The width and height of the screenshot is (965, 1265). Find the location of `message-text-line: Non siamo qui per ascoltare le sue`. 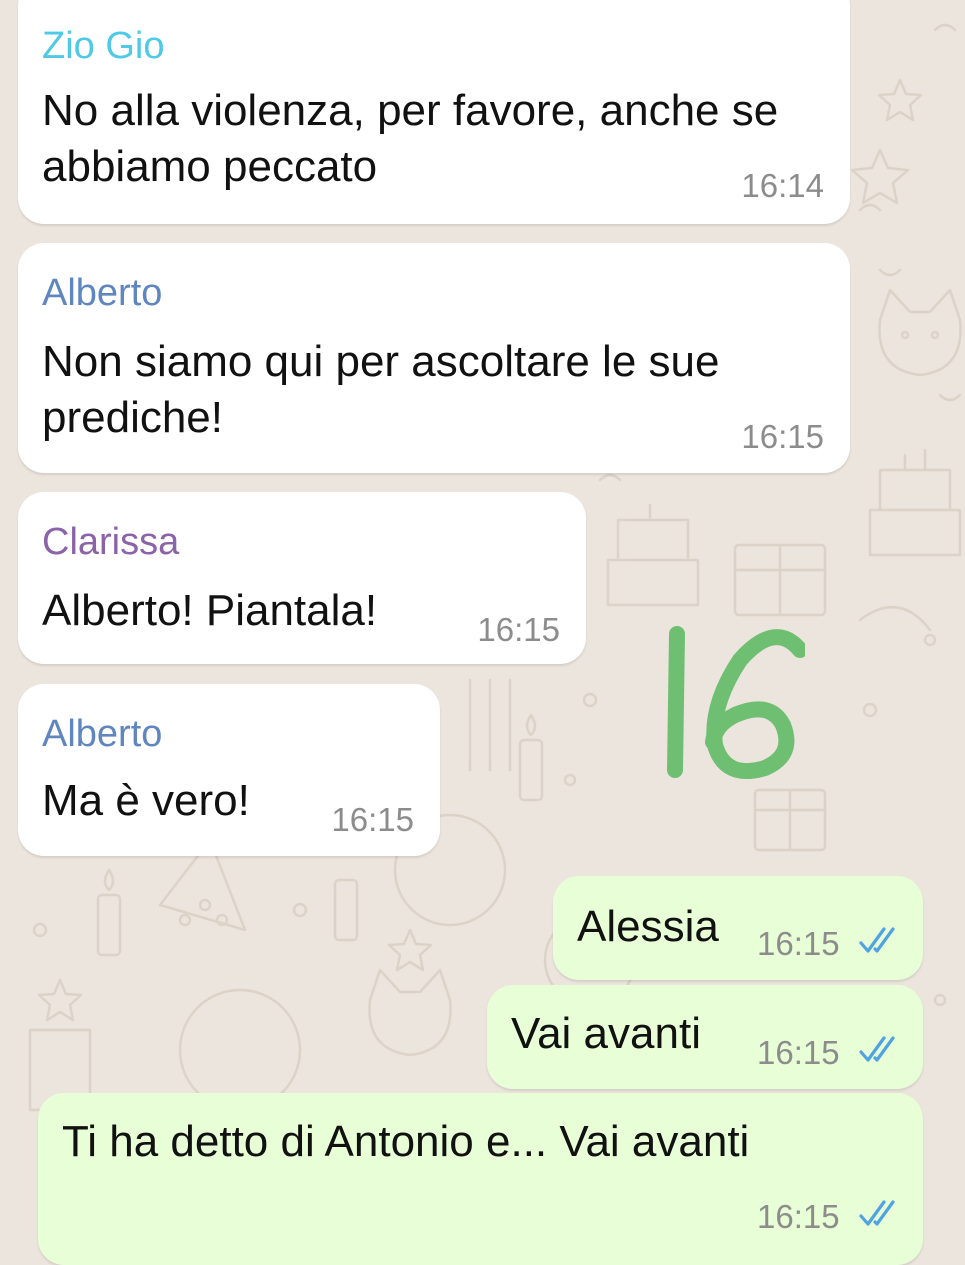

message-text-line: Non siamo qui per ascoltare le sue is located at coordinates (381, 361).